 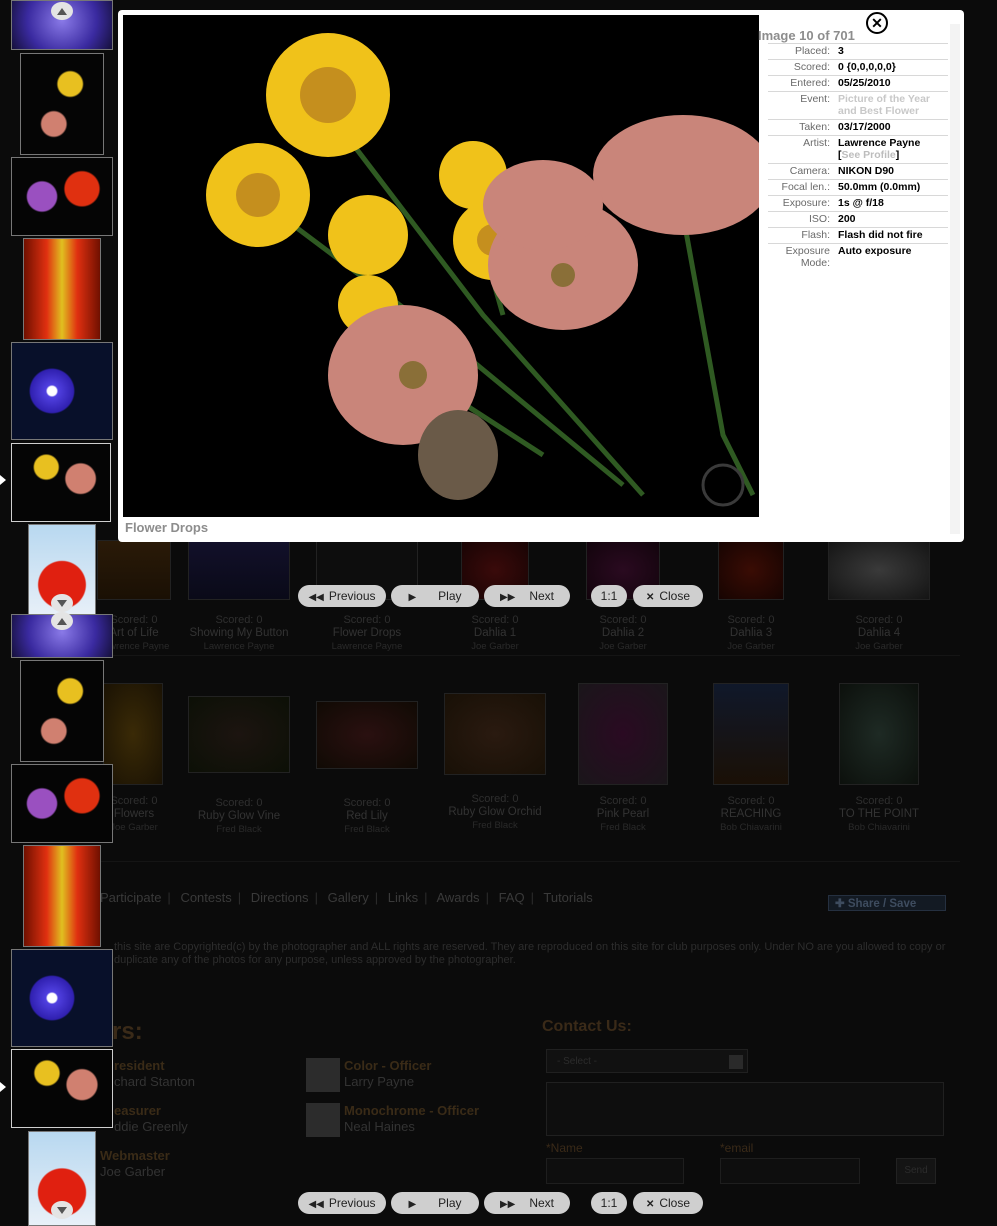 What do you see at coordinates (239, 816) in the screenshot?
I see `photo-title: Ruby Glow Vine` at bounding box center [239, 816].